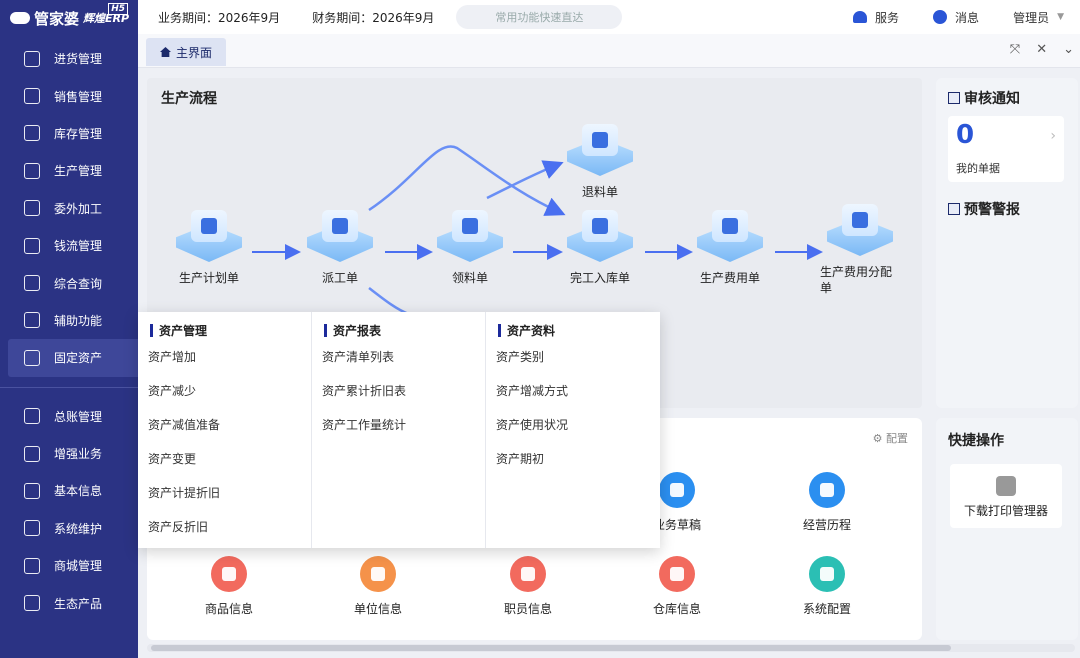 This screenshot has width=1080, height=658. Describe the element at coordinates (340, 248) in the screenshot. I see `flow-node-dispatch: 派工单` at that location.